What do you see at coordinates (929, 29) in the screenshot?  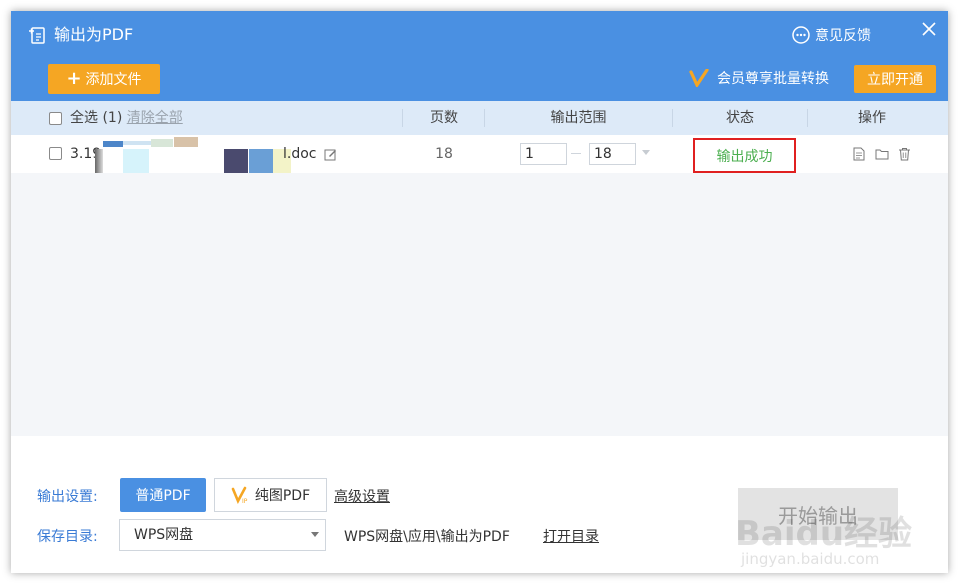 I see `close-icon` at bounding box center [929, 29].